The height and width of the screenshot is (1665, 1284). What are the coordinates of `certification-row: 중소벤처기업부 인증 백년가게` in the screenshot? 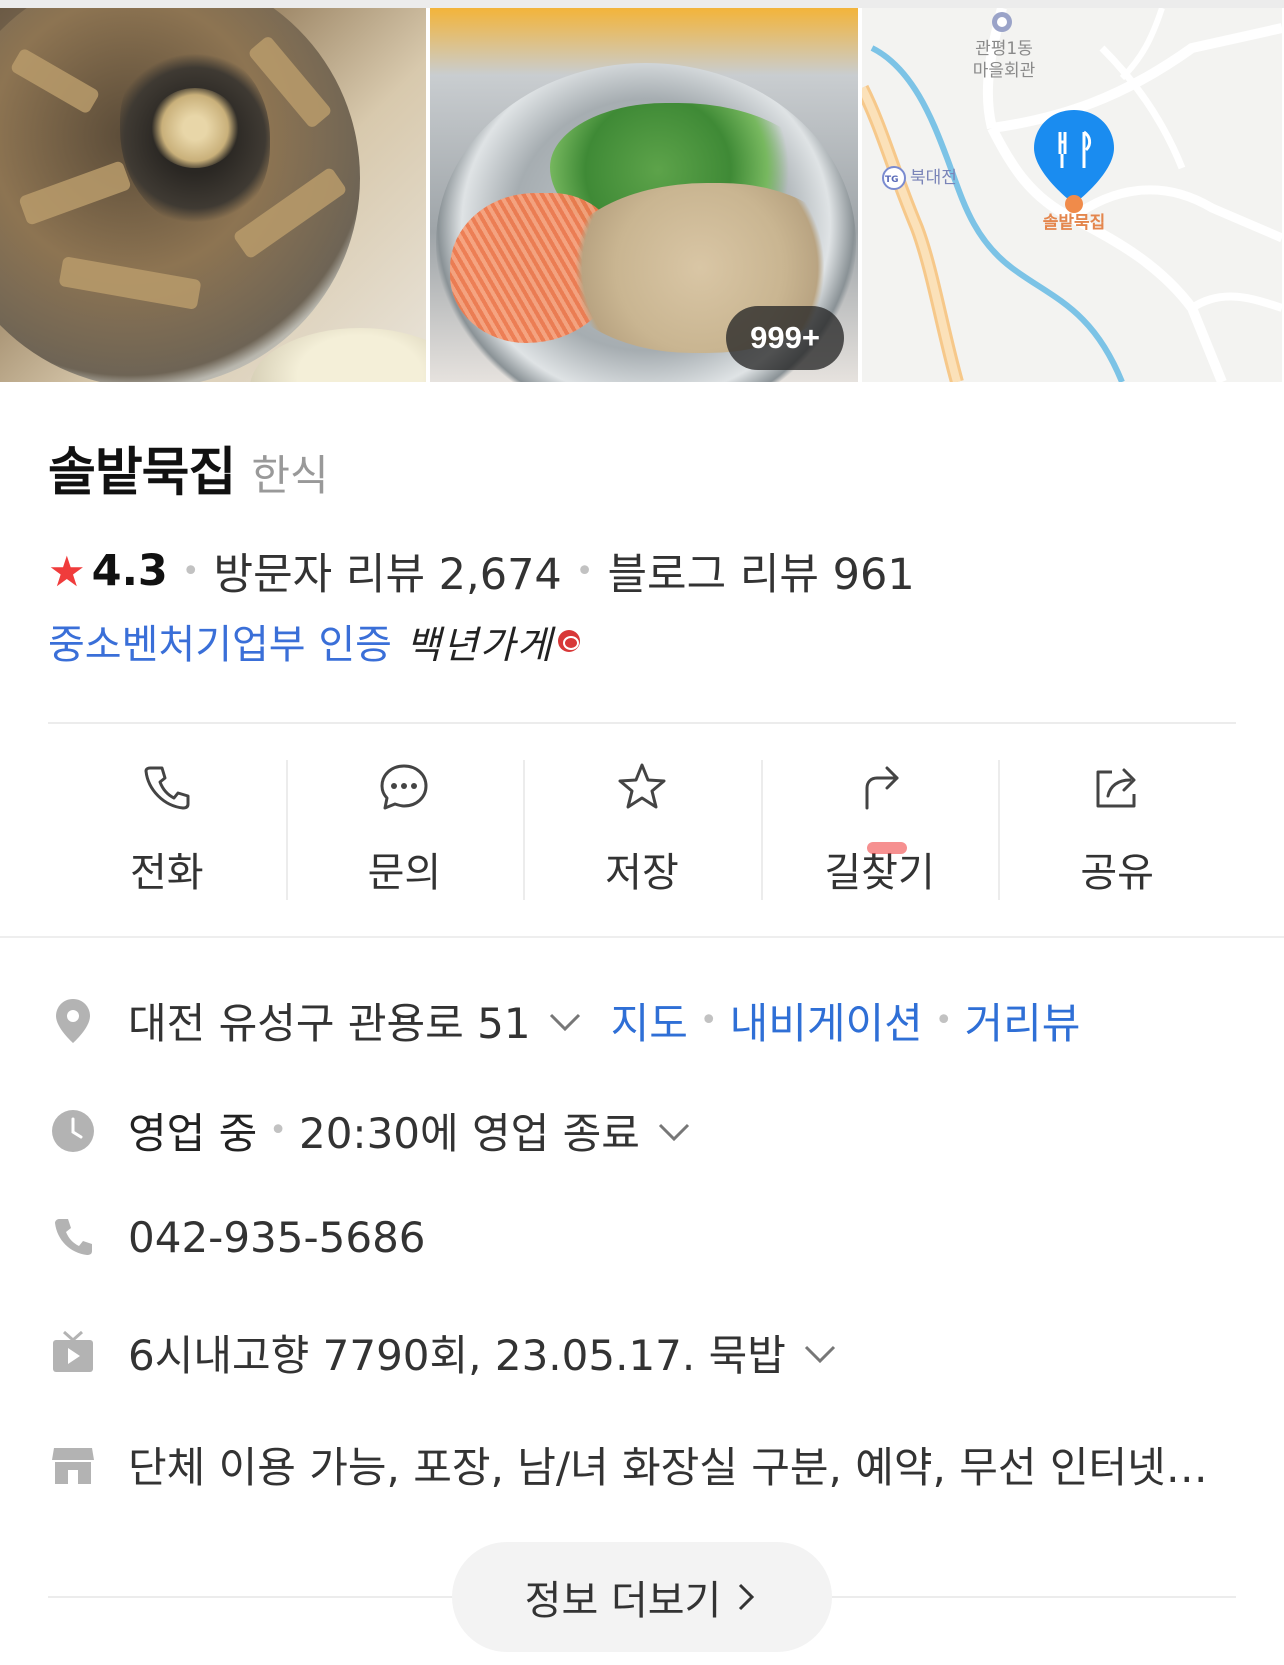 It's located at (314, 641).